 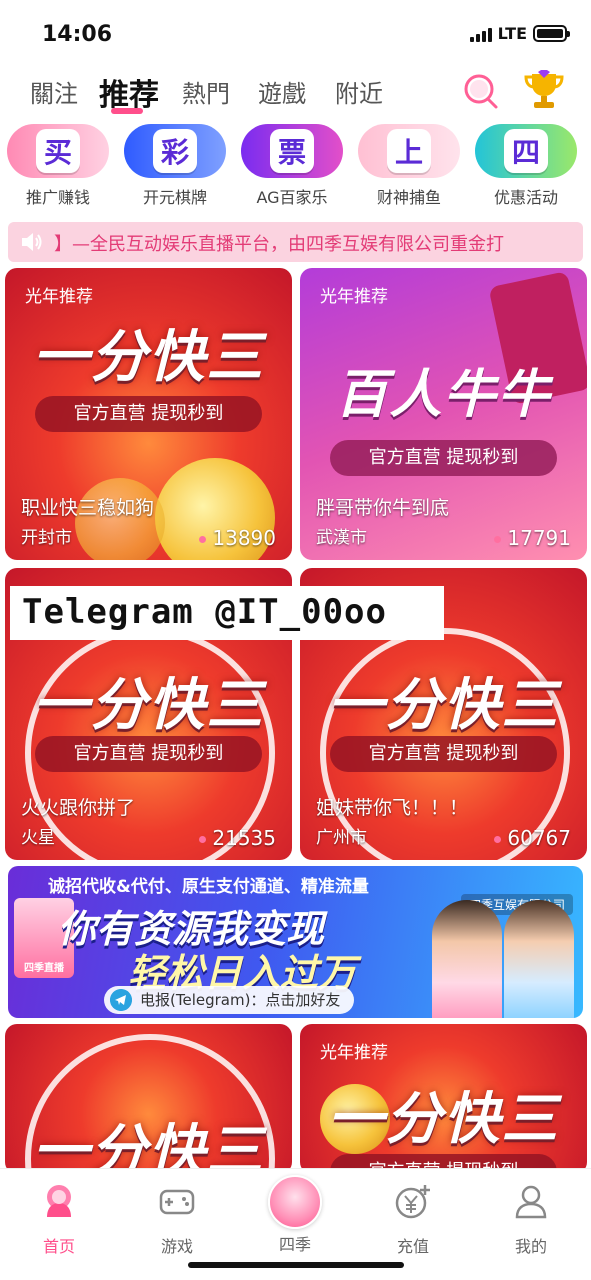 I want to click on tab-seasons: 四季, so click(x=295, y=1215).